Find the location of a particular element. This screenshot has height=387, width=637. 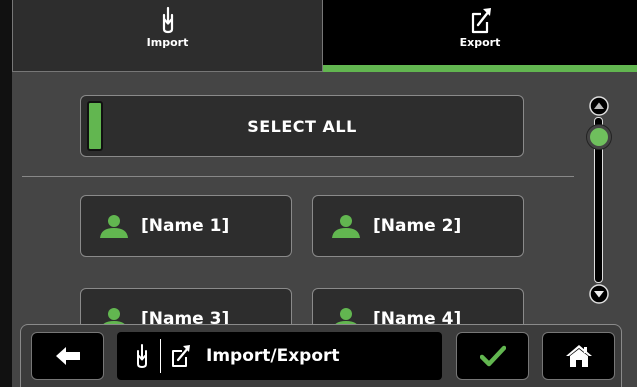

select-all-label: SELECT ALL is located at coordinates (302, 126).